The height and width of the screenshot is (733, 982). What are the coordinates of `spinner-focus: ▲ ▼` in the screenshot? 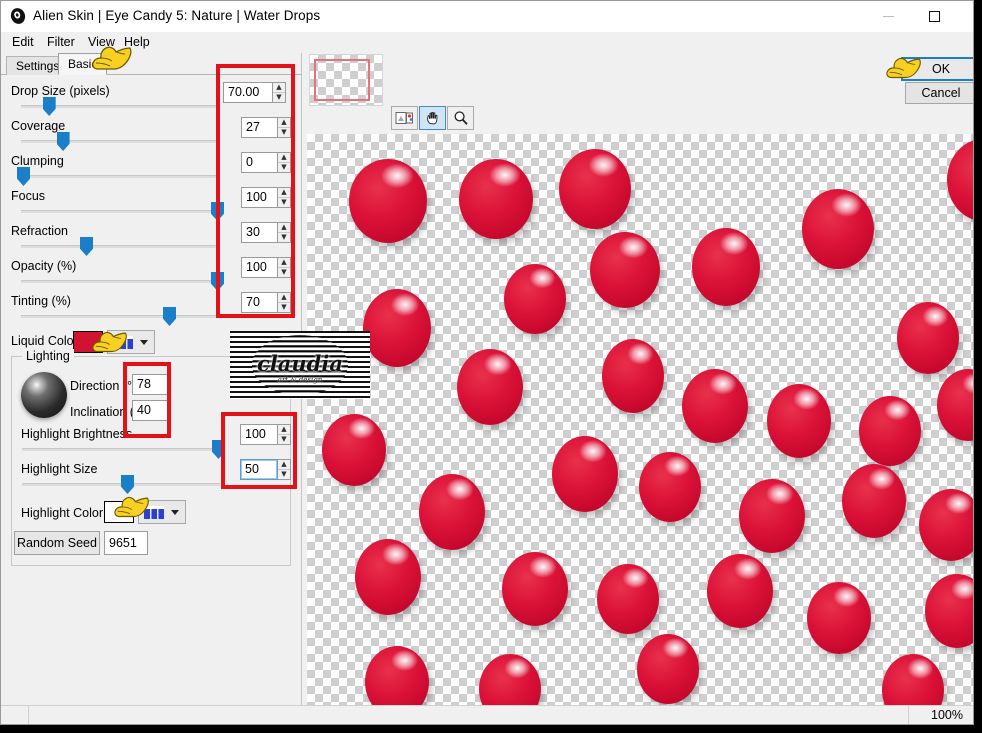 It's located at (284, 197).